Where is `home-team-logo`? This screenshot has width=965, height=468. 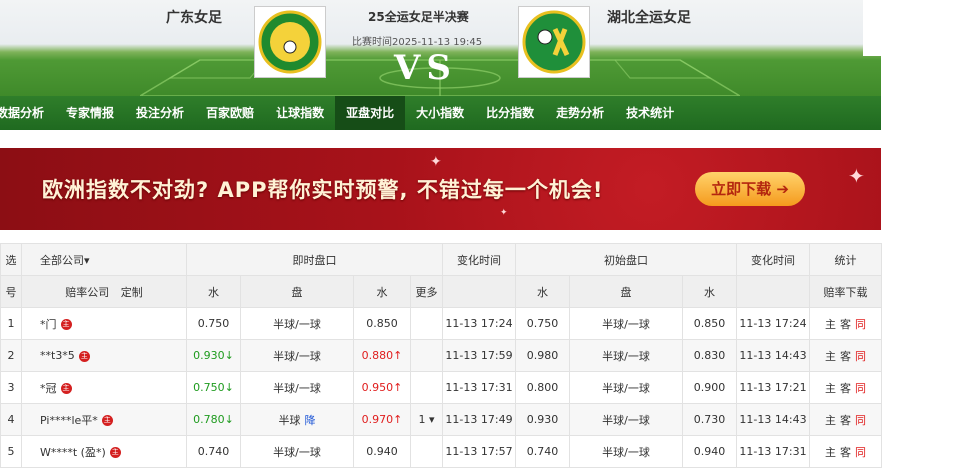 home-team-logo is located at coordinates (290, 42).